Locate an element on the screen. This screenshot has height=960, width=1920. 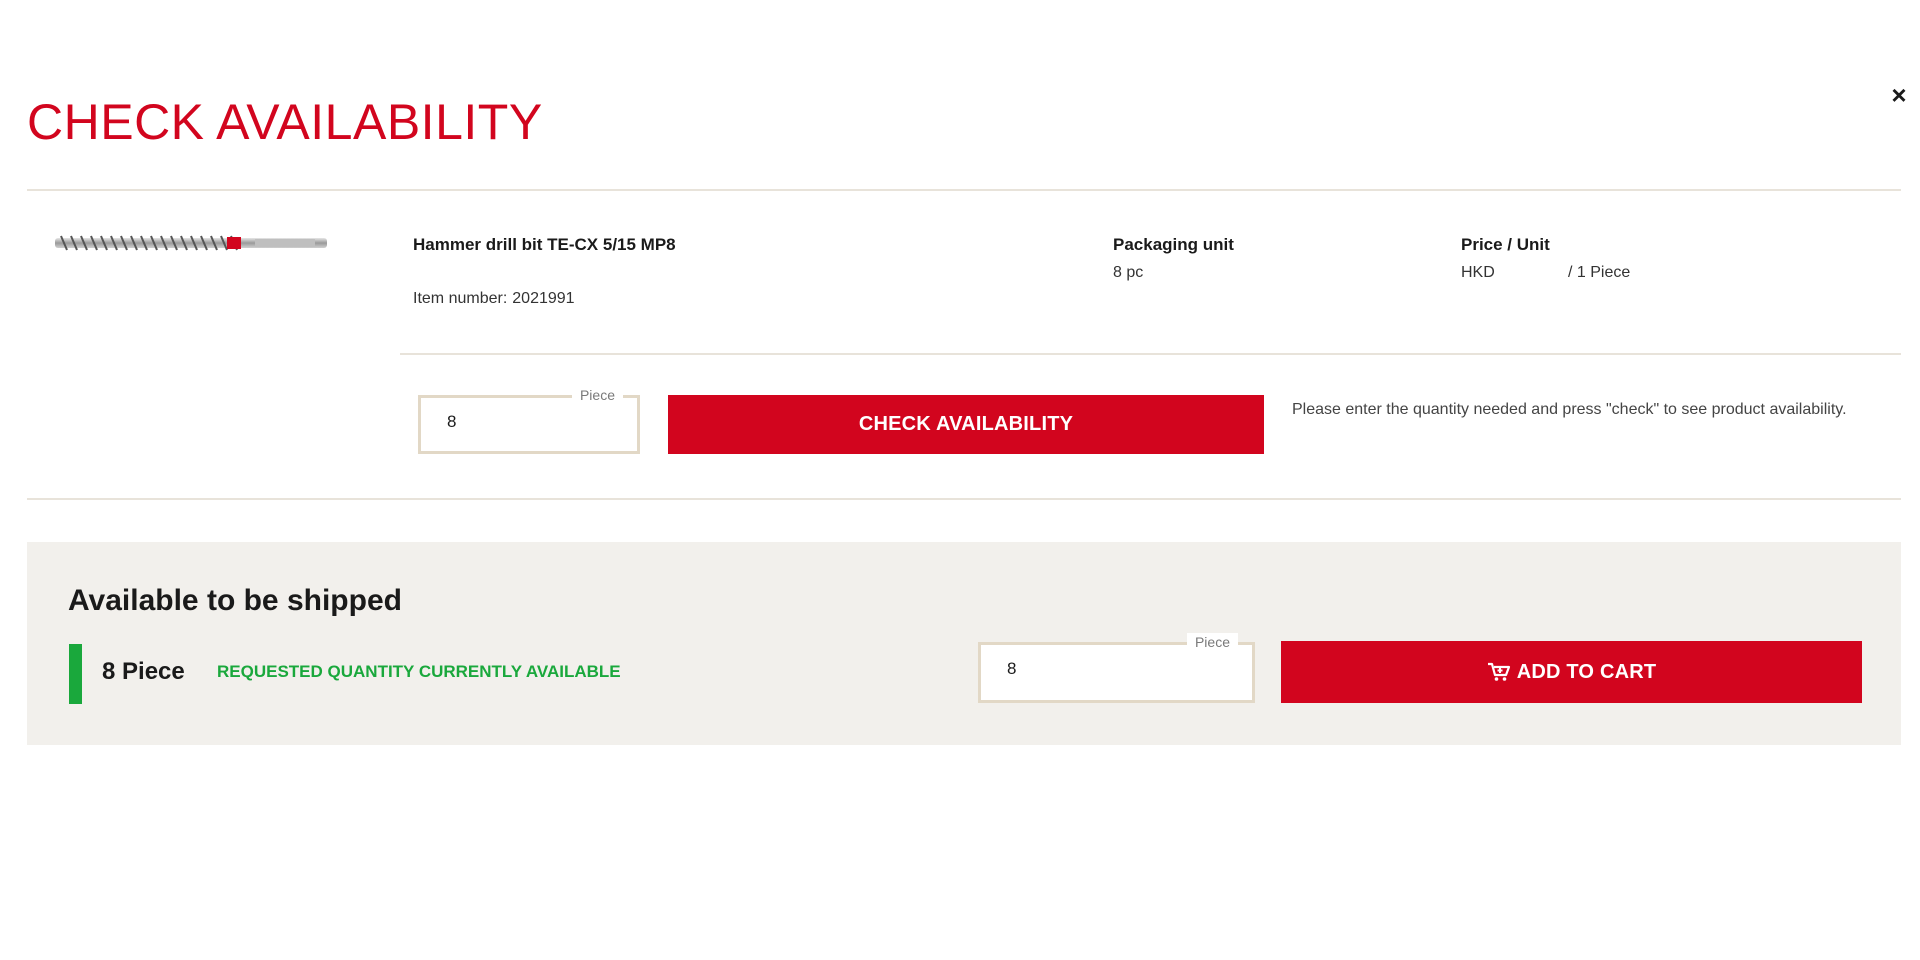
availability-status: REQUESTED QUANTITY CURRENTLY AVAILABLE is located at coordinates (419, 671).